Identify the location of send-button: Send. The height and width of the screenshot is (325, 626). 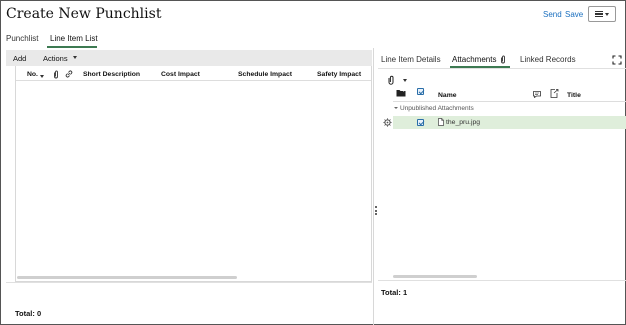
(552, 14).